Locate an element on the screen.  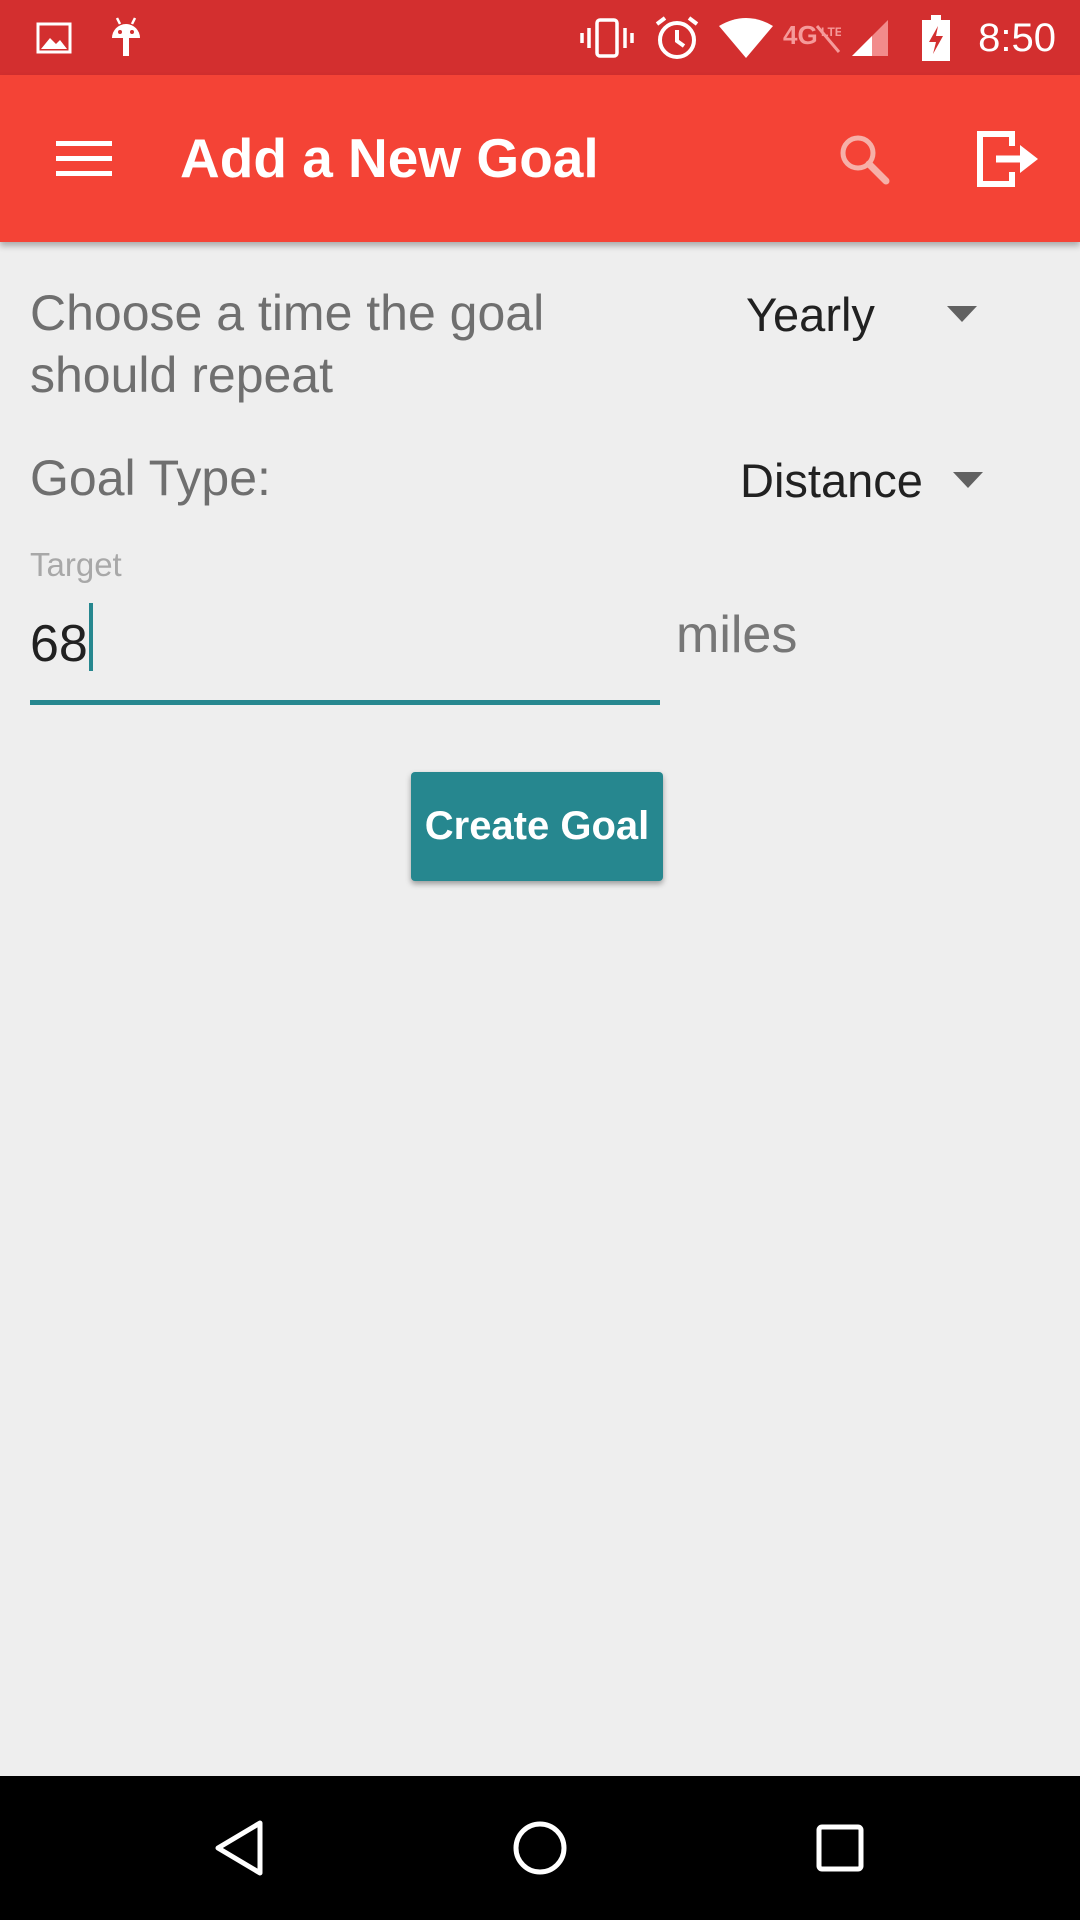
page-title: Add a New Goal is located at coordinates (389, 158).